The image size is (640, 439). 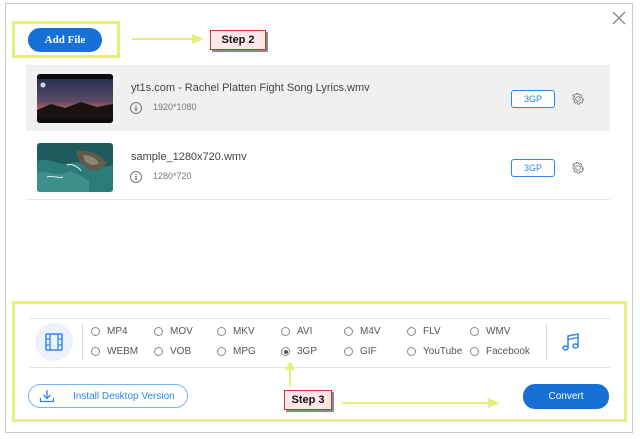 What do you see at coordinates (124, 396) in the screenshot?
I see `install-desktop-label: Install Desktop Version` at bounding box center [124, 396].